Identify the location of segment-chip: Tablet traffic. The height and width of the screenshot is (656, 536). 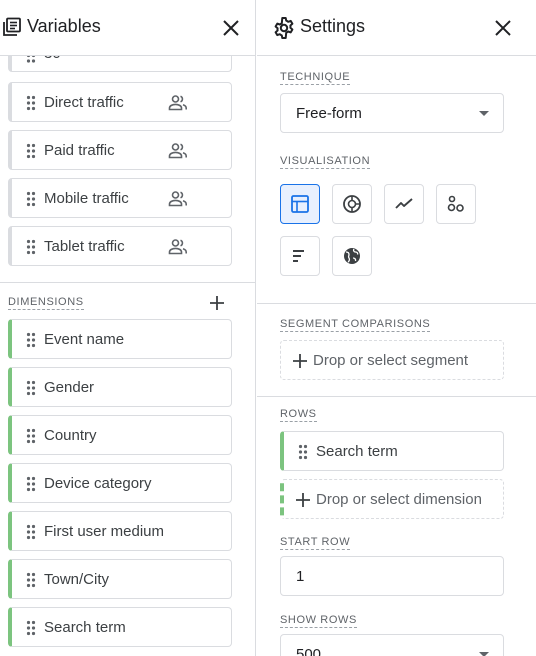
(120, 246).